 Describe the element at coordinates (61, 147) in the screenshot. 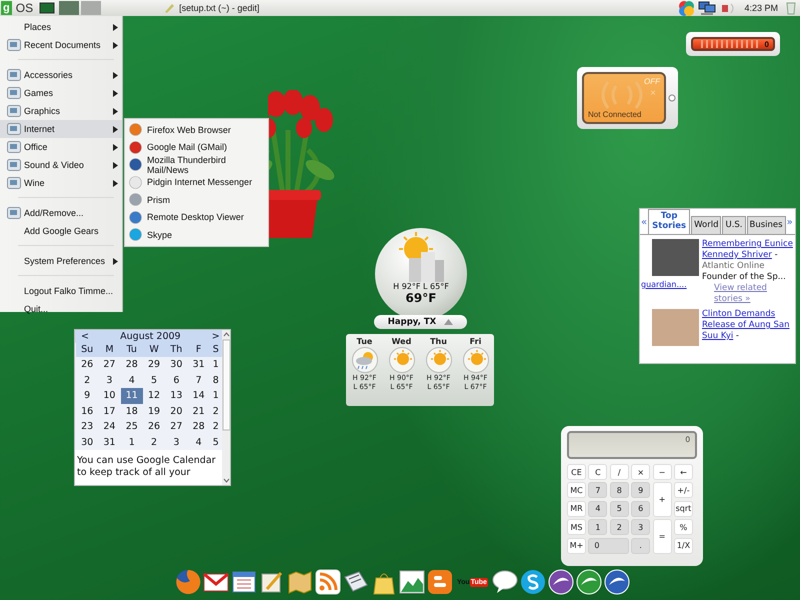

I see `menu-item: Office` at that location.